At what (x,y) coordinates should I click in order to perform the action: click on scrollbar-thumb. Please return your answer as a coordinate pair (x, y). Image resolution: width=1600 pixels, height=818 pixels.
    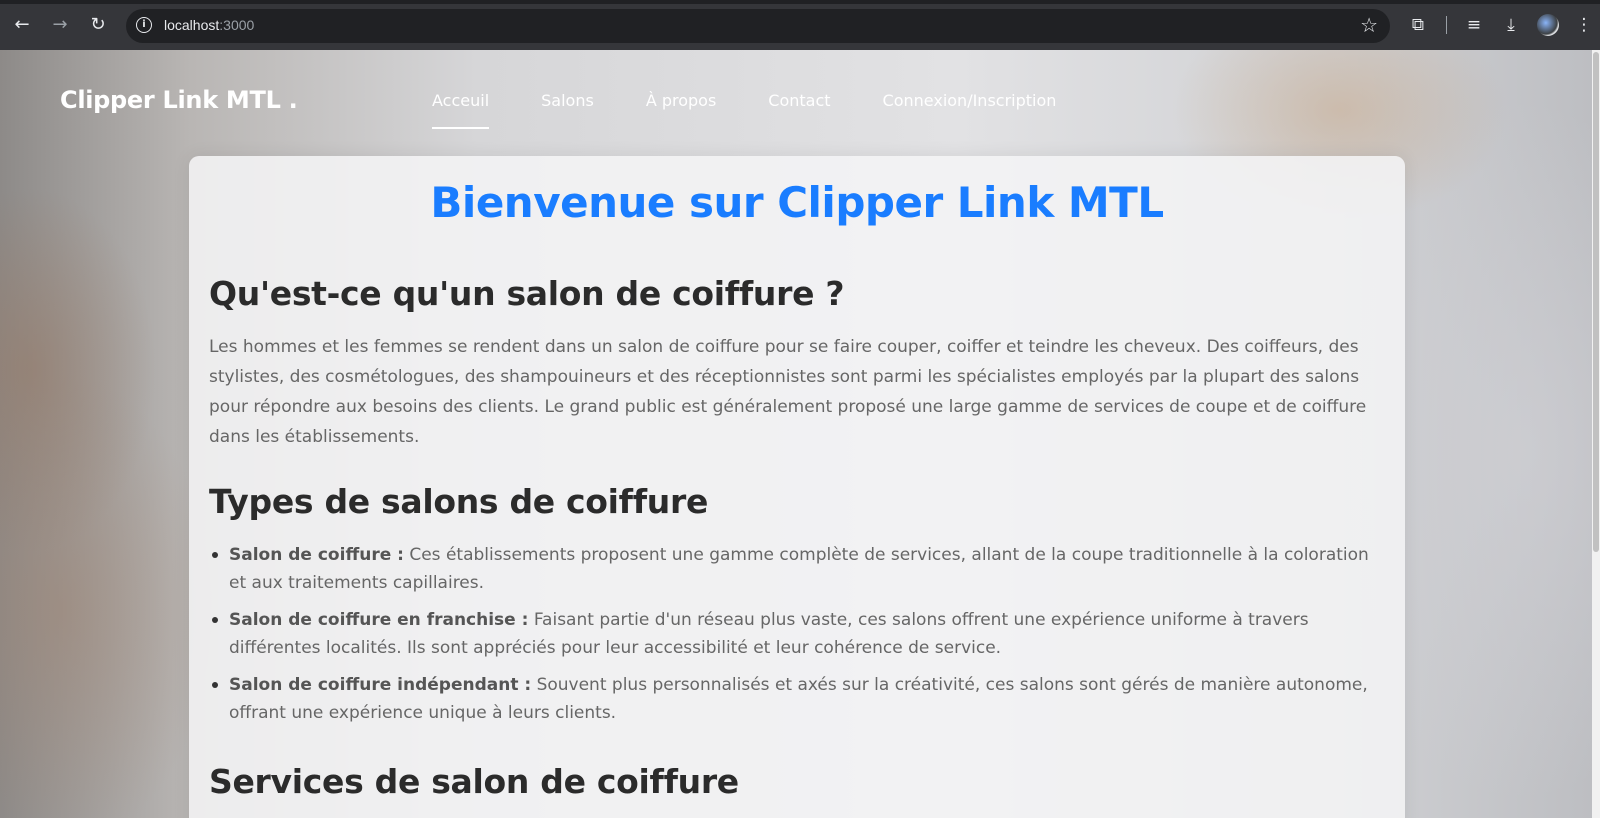
    Looking at the image, I should click on (1596, 302).